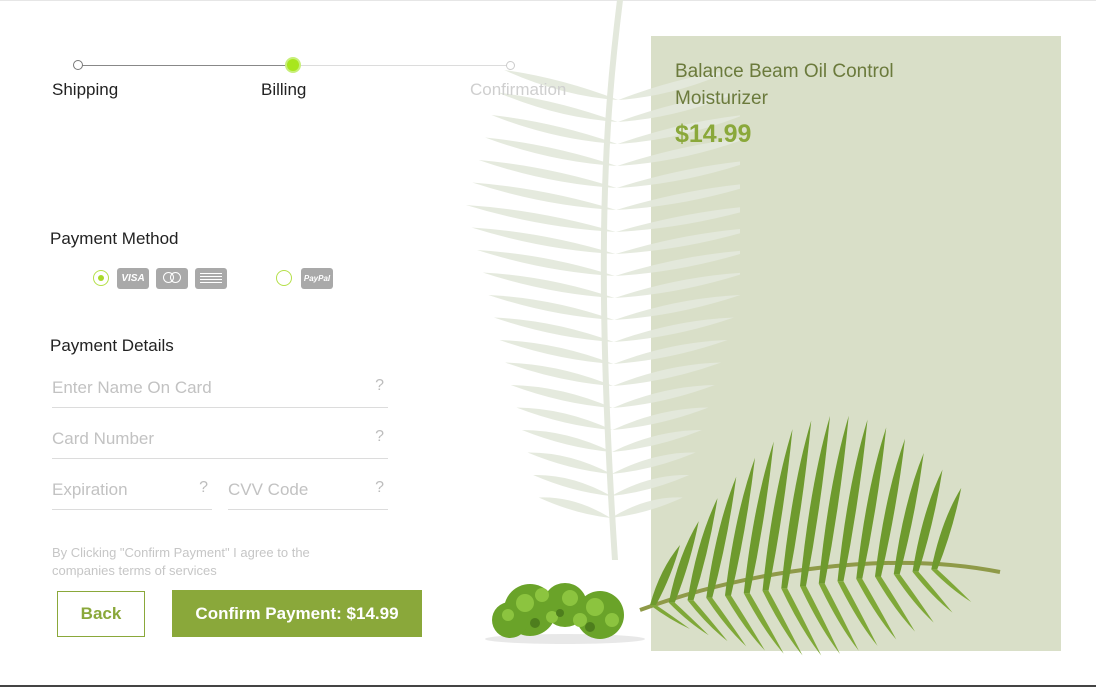 The image size is (1096, 687). What do you see at coordinates (112, 345) in the screenshot?
I see `payment-details-heading: Payment Details` at bounding box center [112, 345].